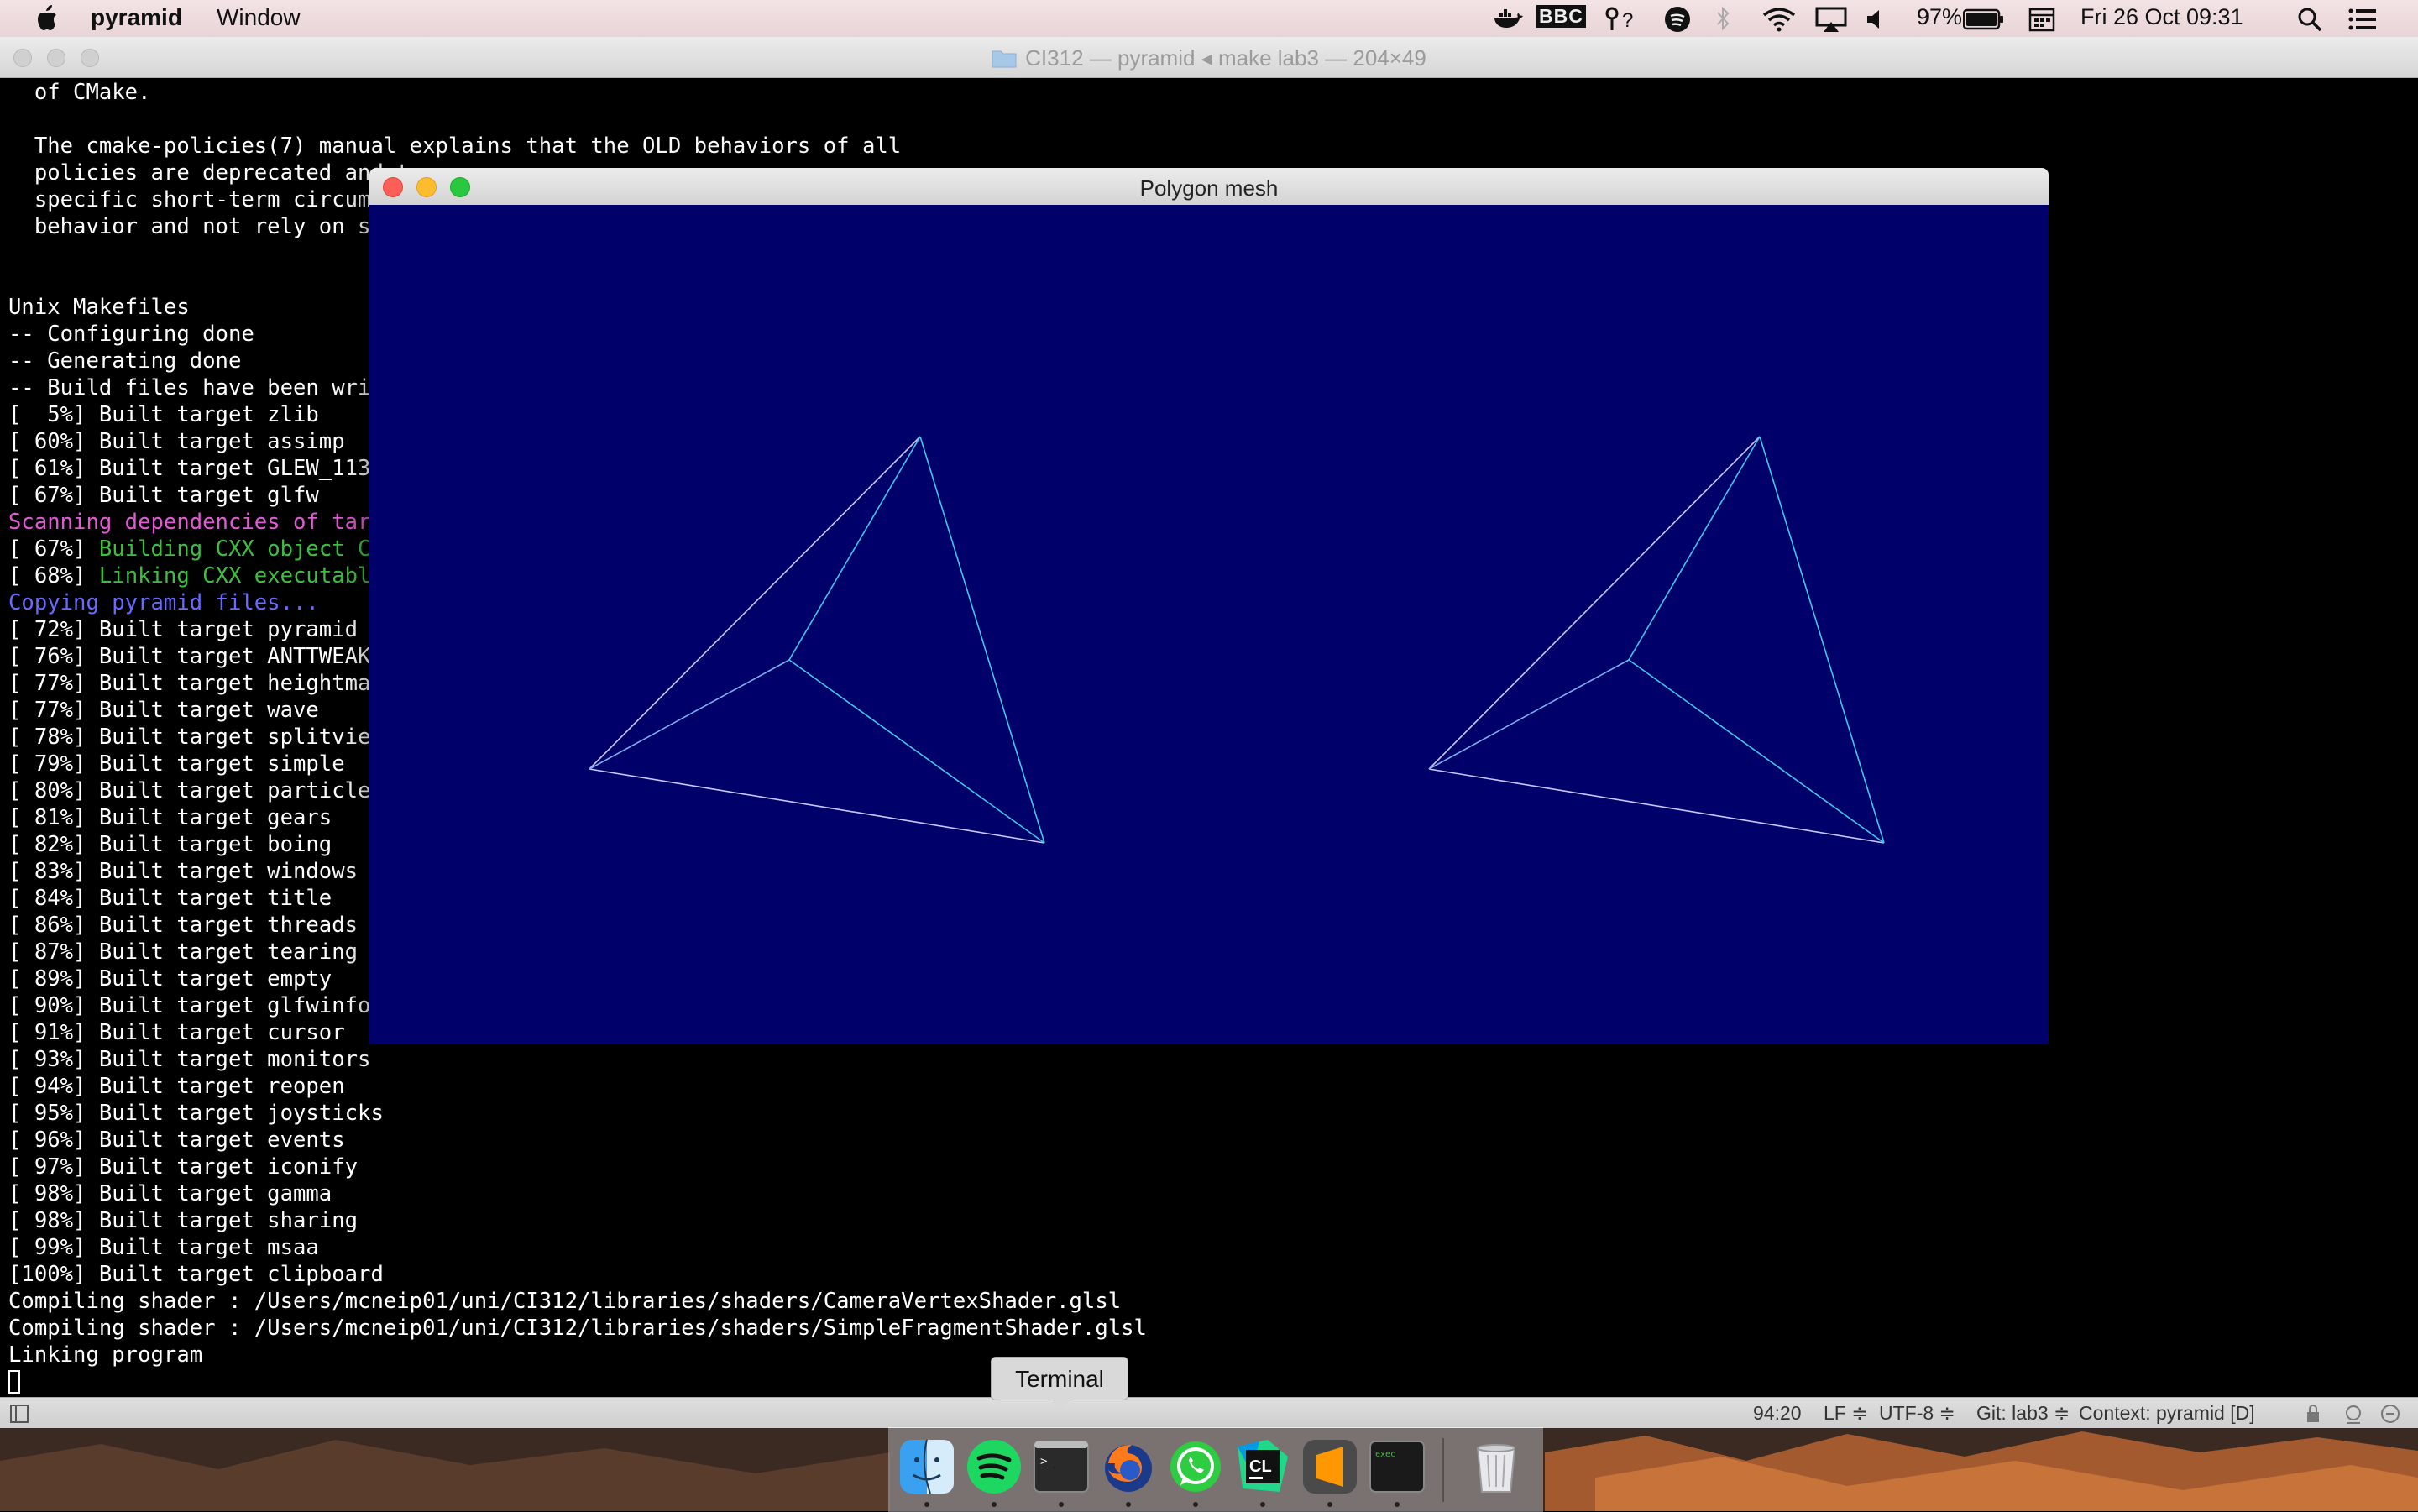 The width and height of the screenshot is (2418, 1512). Describe the element at coordinates (1209, 1274) in the screenshot. I see `terminal-line: [100%] Built target clipboard` at that location.